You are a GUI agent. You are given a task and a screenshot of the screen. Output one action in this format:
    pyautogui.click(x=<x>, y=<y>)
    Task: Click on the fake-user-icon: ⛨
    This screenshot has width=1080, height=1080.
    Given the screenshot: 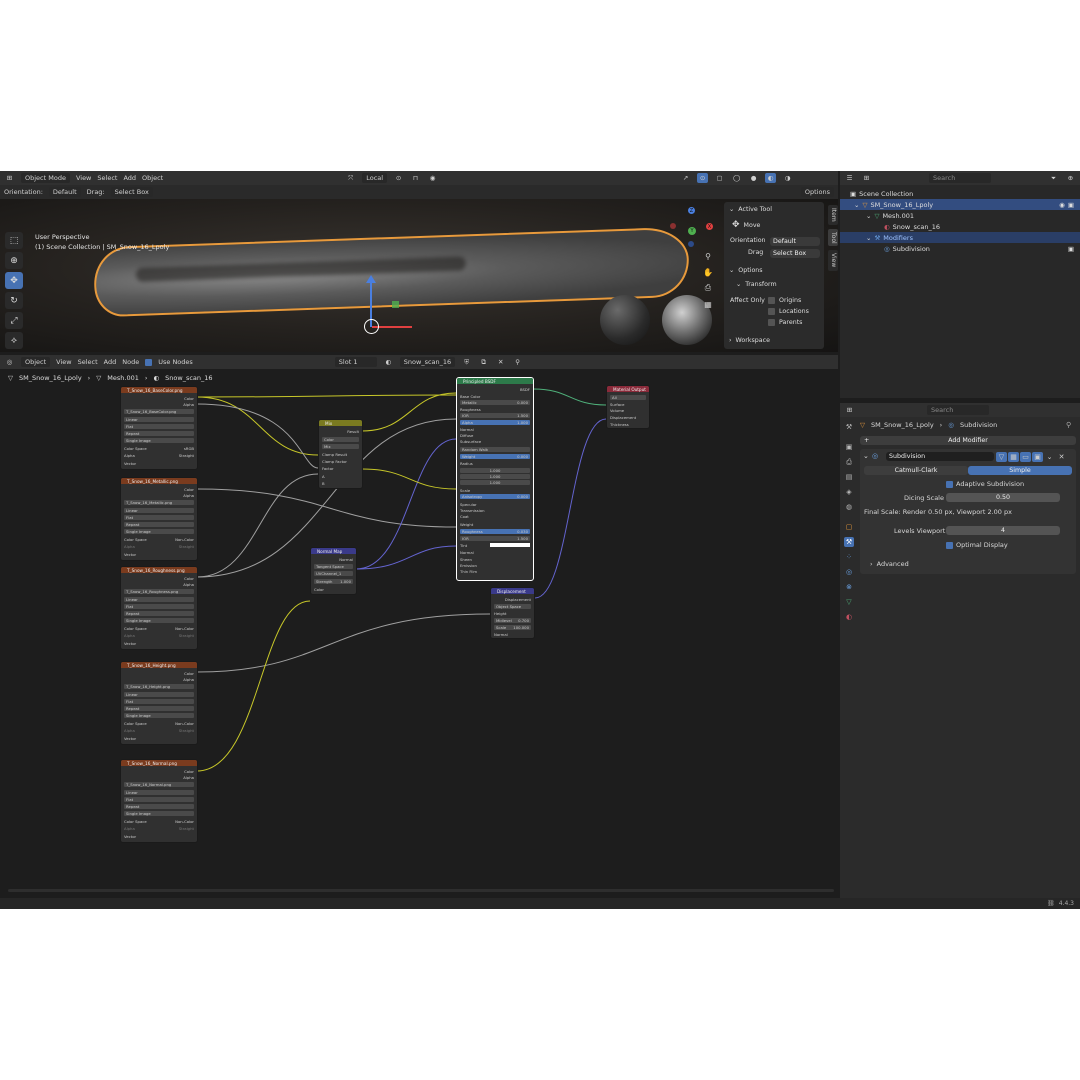 What is the action you would take?
    pyautogui.click(x=466, y=362)
    